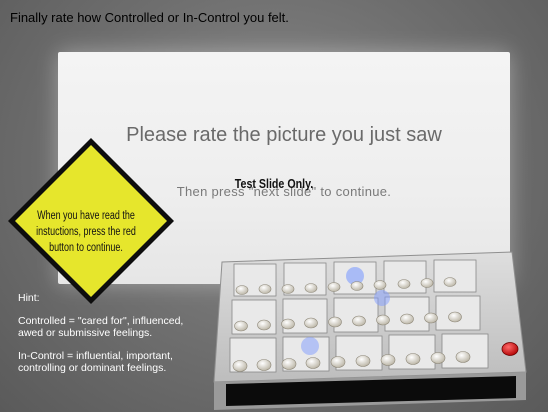 The image size is (548, 412). I want to click on hint-label: Hint:, so click(29, 298).